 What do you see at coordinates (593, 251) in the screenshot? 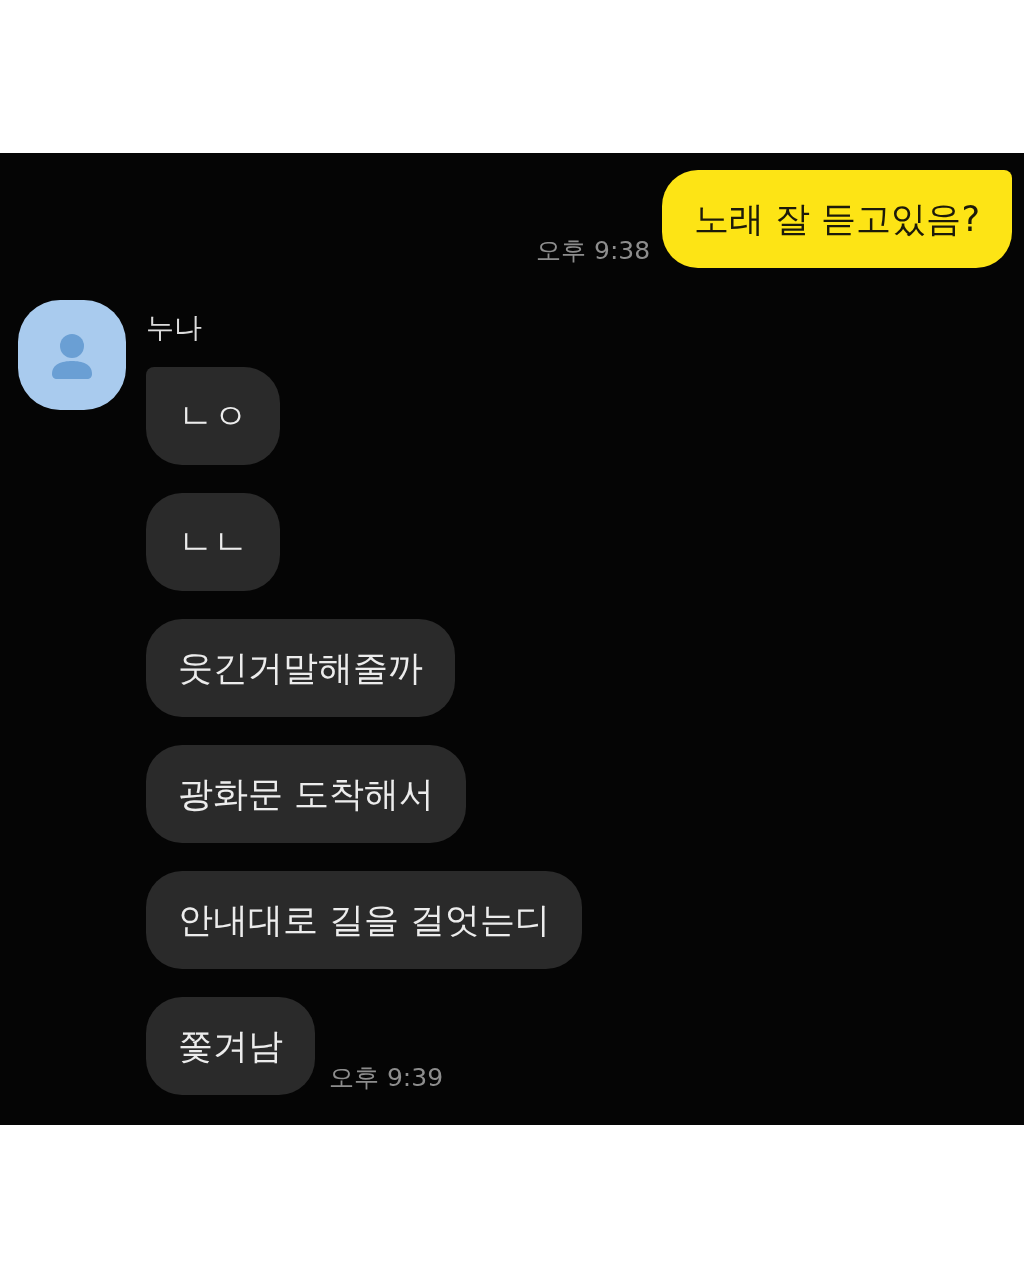
I see `timestamp: 오후 9:38` at bounding box center [593, 251].